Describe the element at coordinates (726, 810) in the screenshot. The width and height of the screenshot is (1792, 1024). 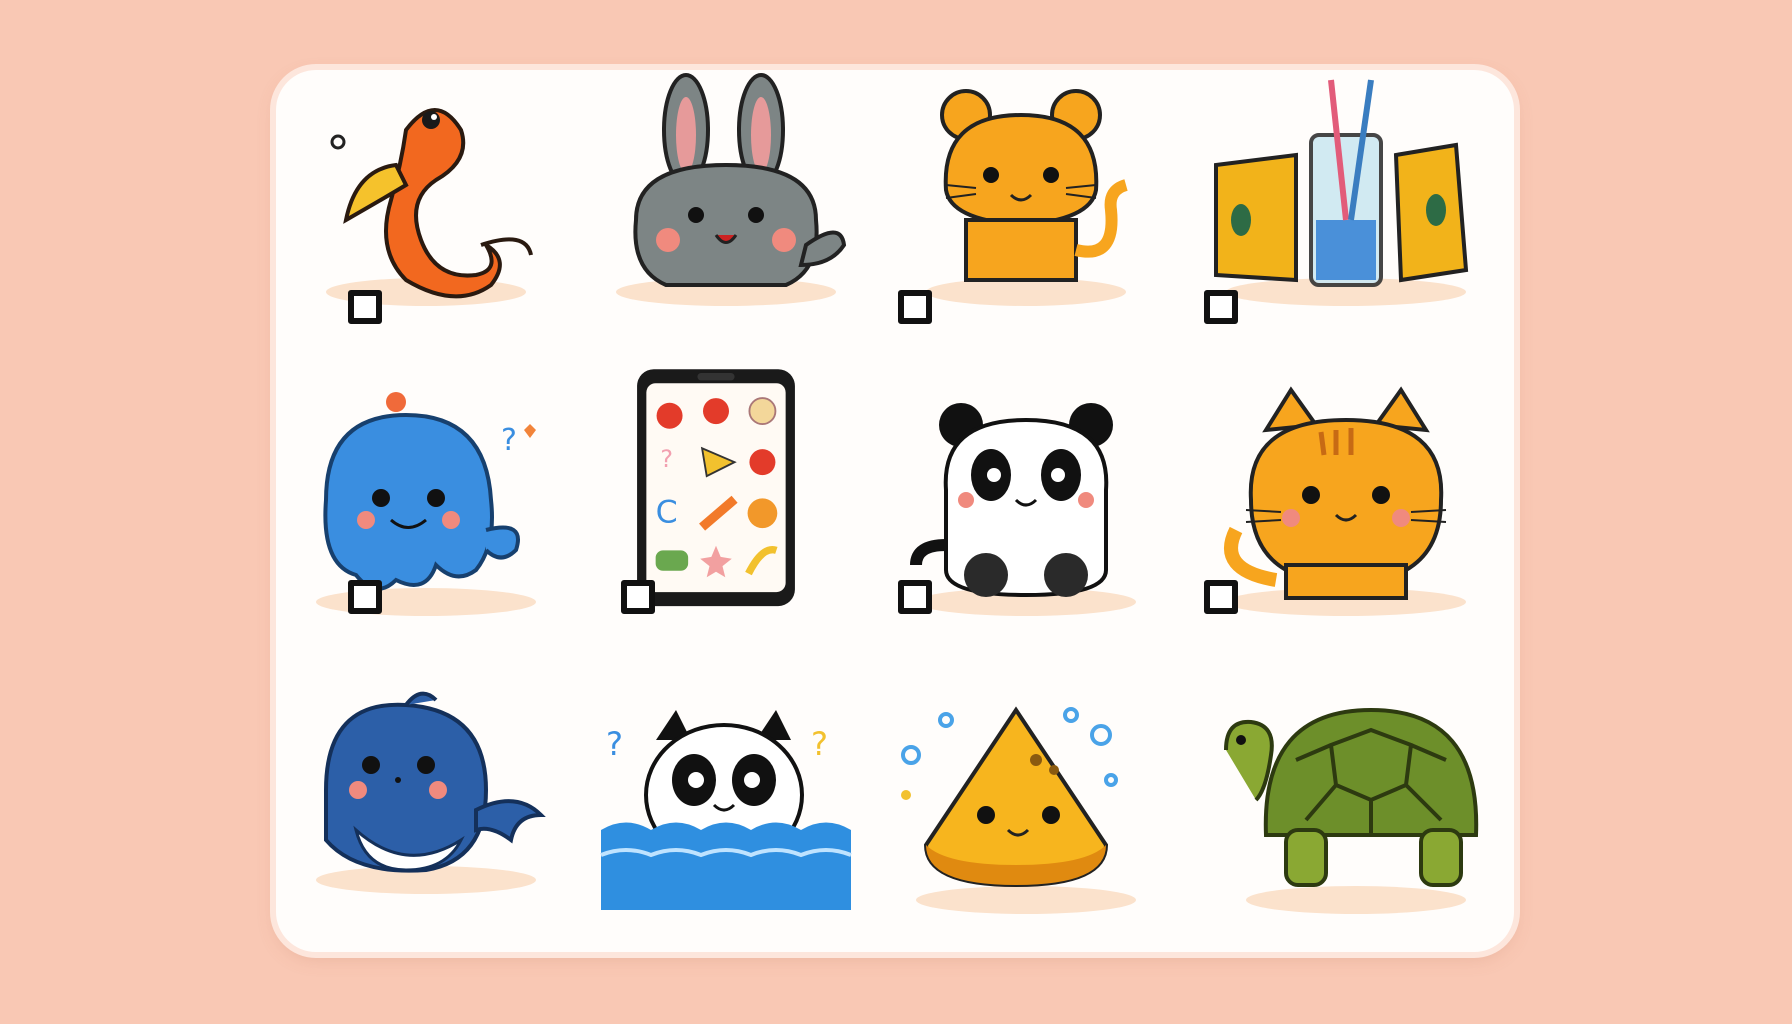
I see `panda-in-water-icon: ? ?` at that location.